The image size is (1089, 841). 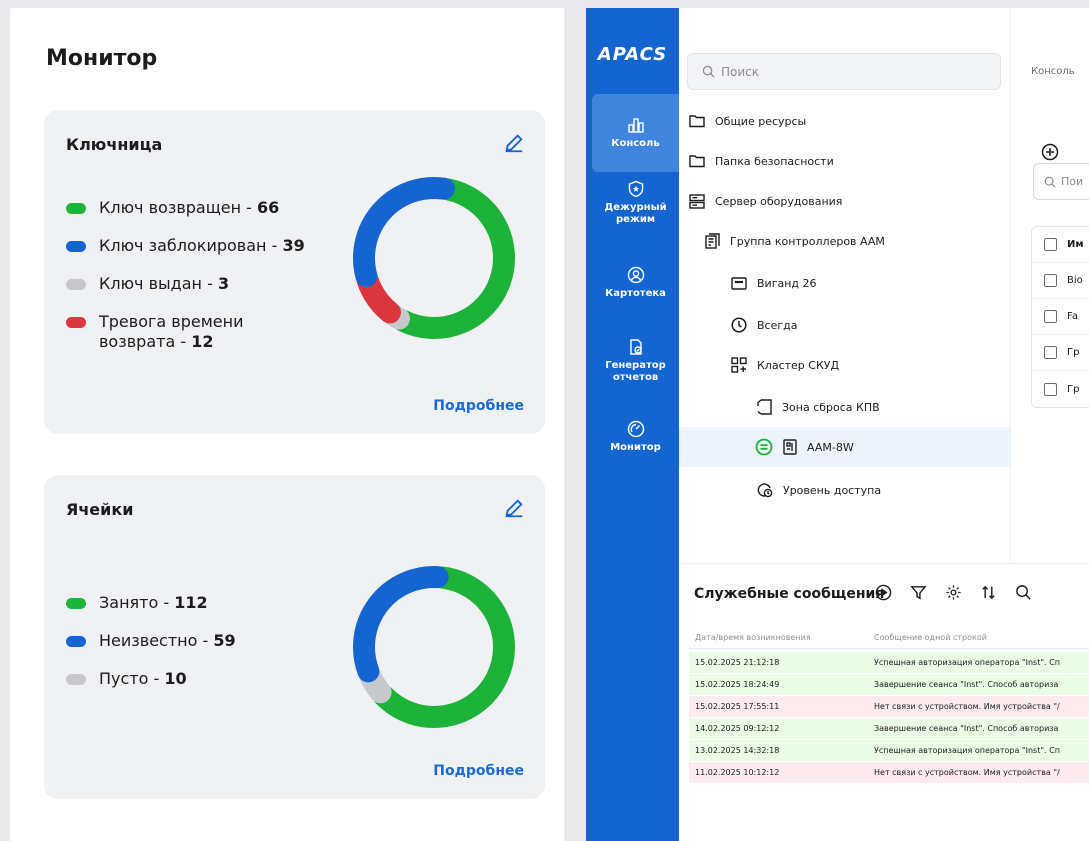 I want to click on sidebar-item-label: Дежурный режим, so click(x=635, y=213).